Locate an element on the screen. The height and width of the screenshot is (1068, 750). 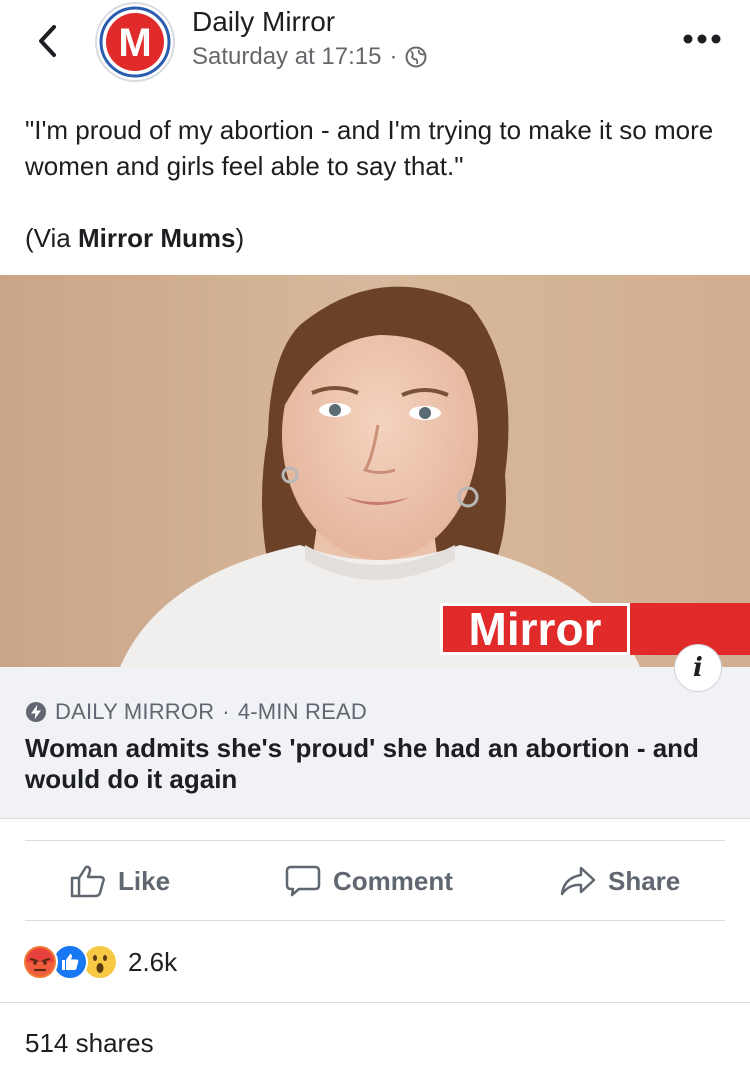
share-button: Share is located at coordinates (620, 881).